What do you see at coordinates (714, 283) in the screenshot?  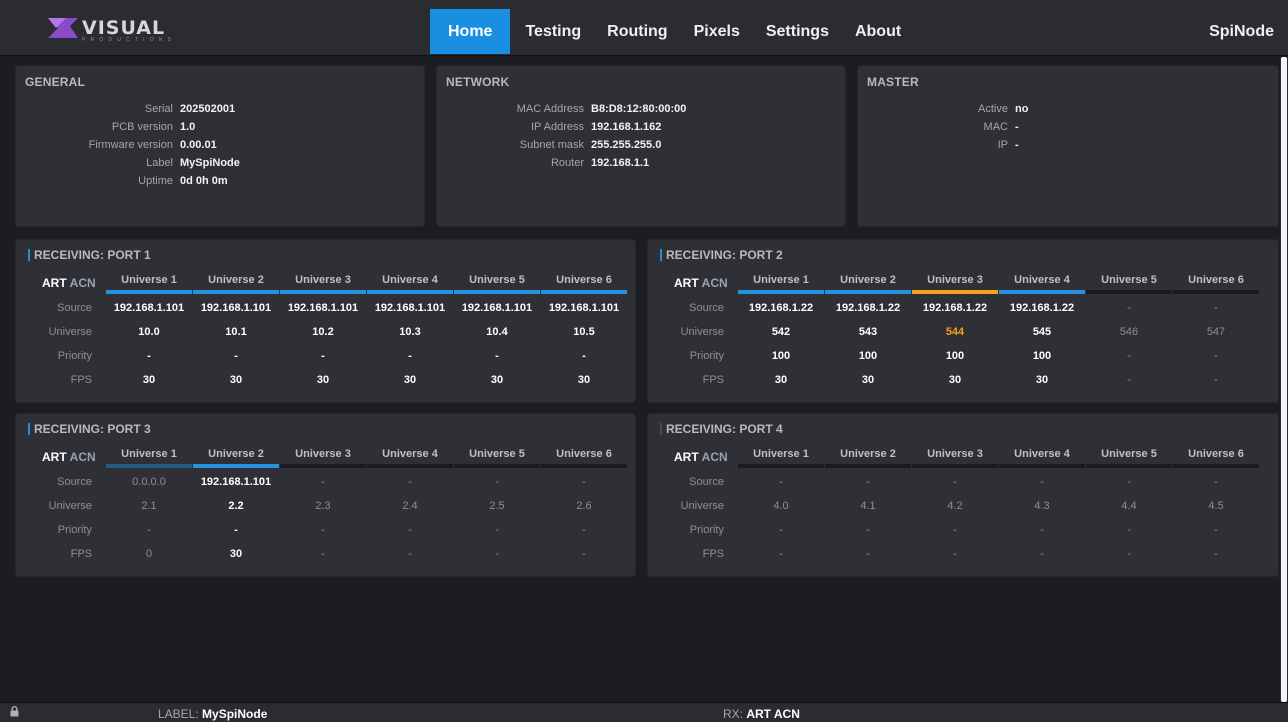 I see `acn-label: ACN` at bounding box center [714, 283].